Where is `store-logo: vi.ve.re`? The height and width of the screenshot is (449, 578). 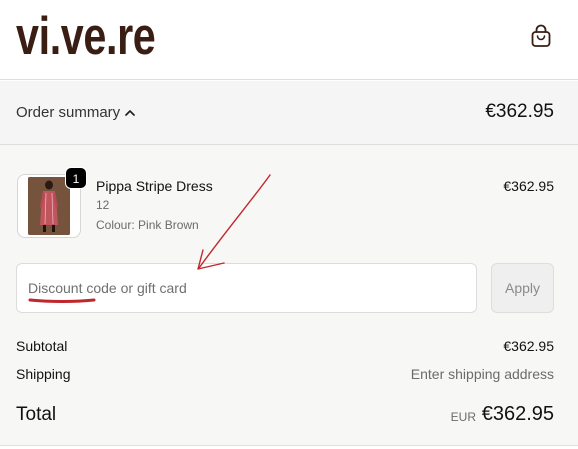
store-logo: vi.ve.re is located at coordinates (86, 37).